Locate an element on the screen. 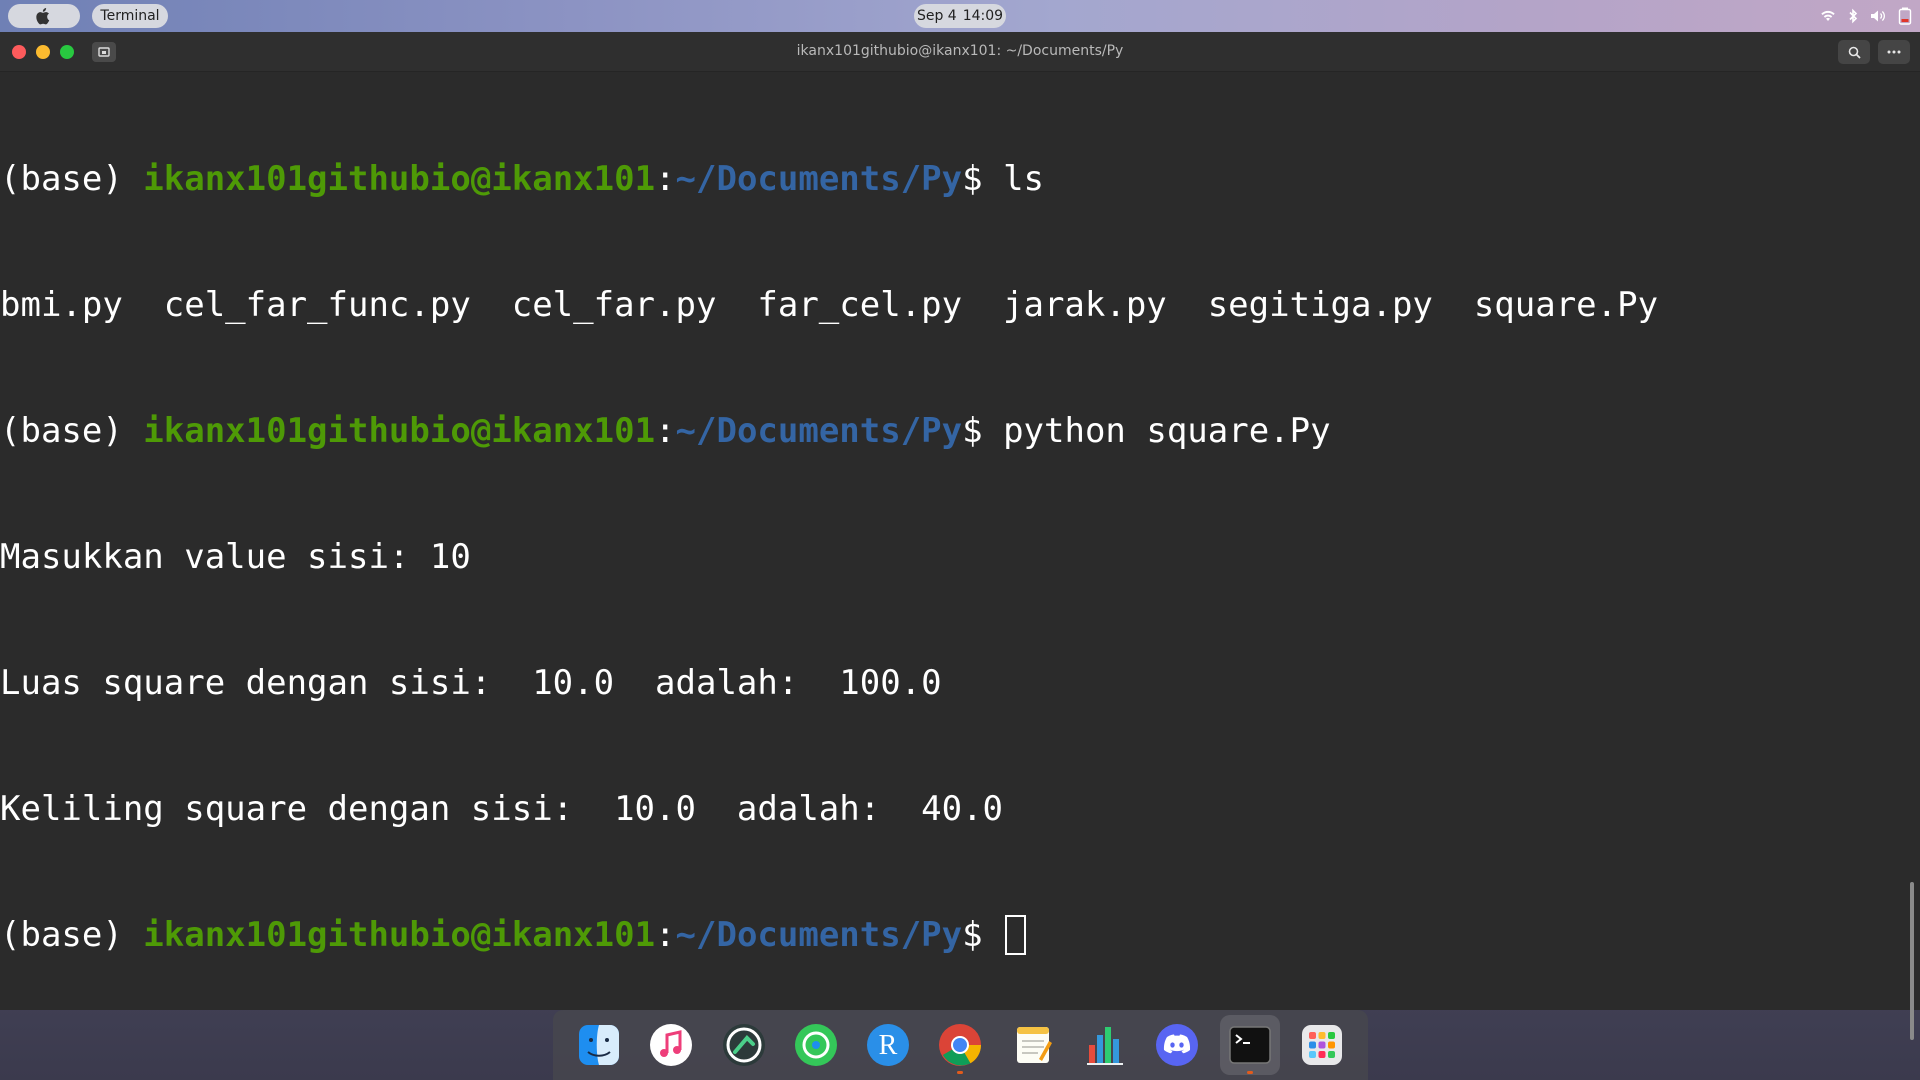 The image size is (1920, 1080). search-button is located at coordinates (1854, 52).